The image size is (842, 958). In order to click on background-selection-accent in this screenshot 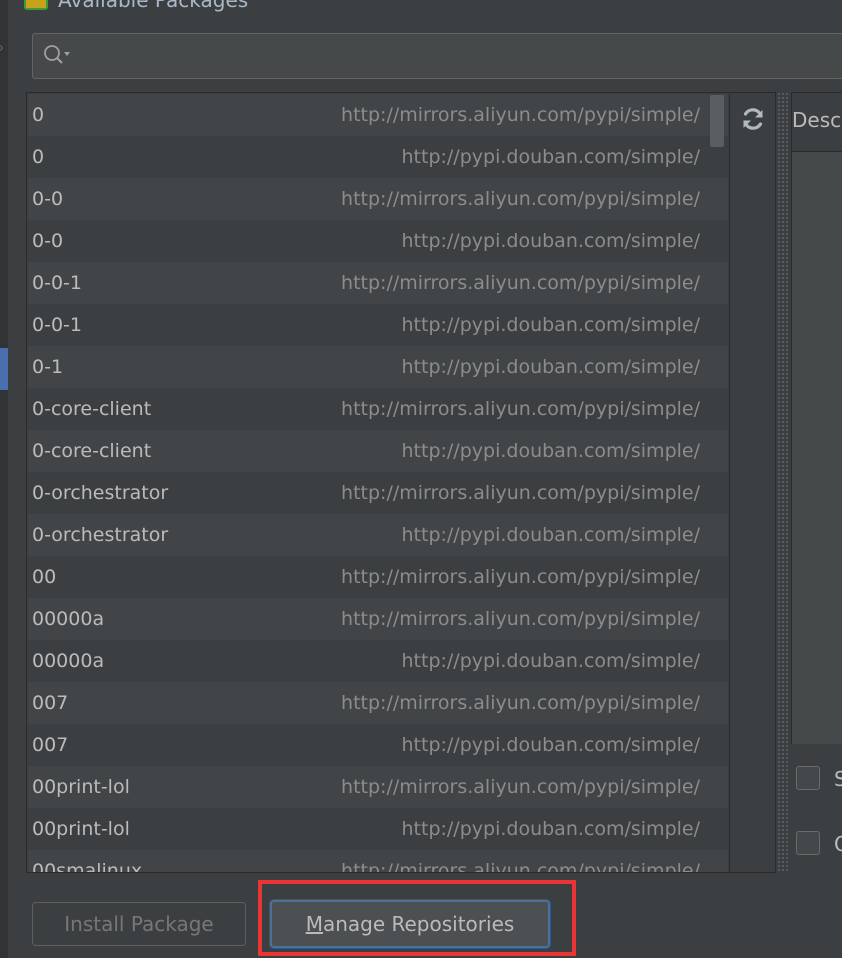, I will do `click(4, 369)`.